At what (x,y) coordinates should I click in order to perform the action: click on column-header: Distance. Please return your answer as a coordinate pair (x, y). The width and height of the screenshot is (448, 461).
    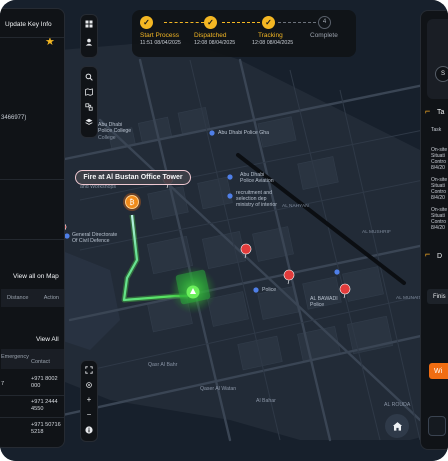
    Looking at the image, I should click on (18, 298).